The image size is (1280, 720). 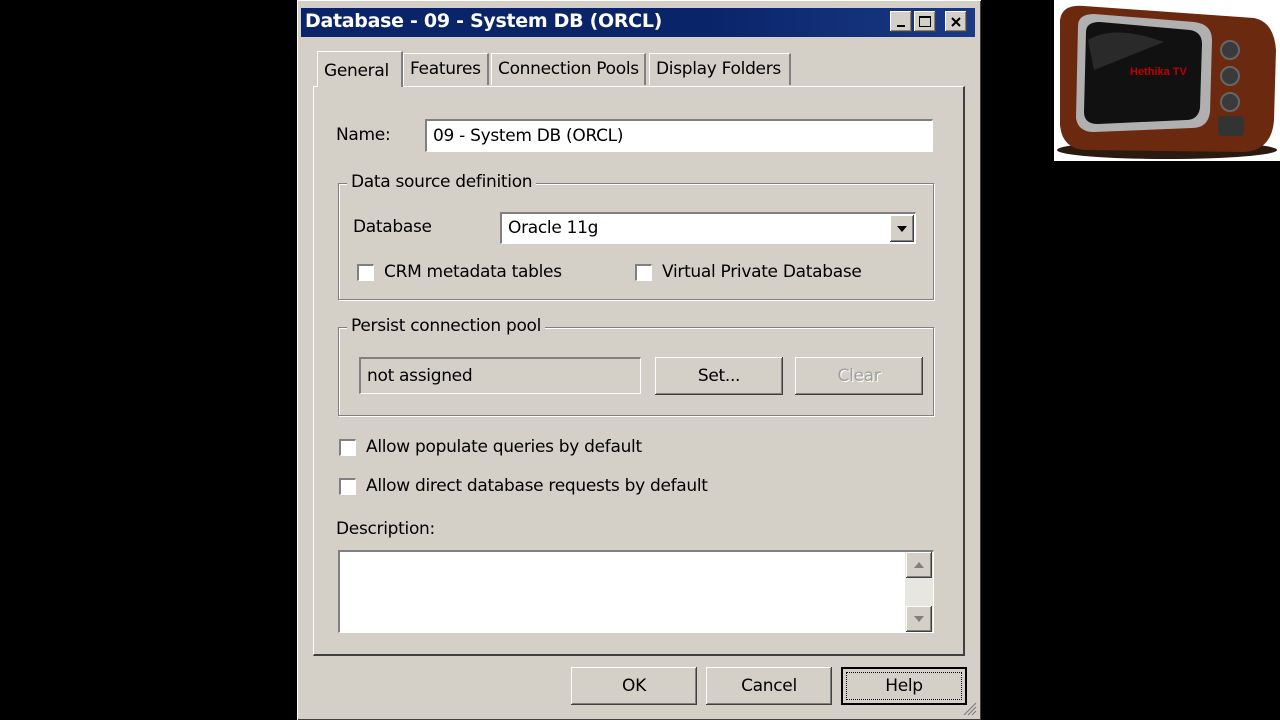 I want to click on tab-general: General, so click(x=360, y=69).